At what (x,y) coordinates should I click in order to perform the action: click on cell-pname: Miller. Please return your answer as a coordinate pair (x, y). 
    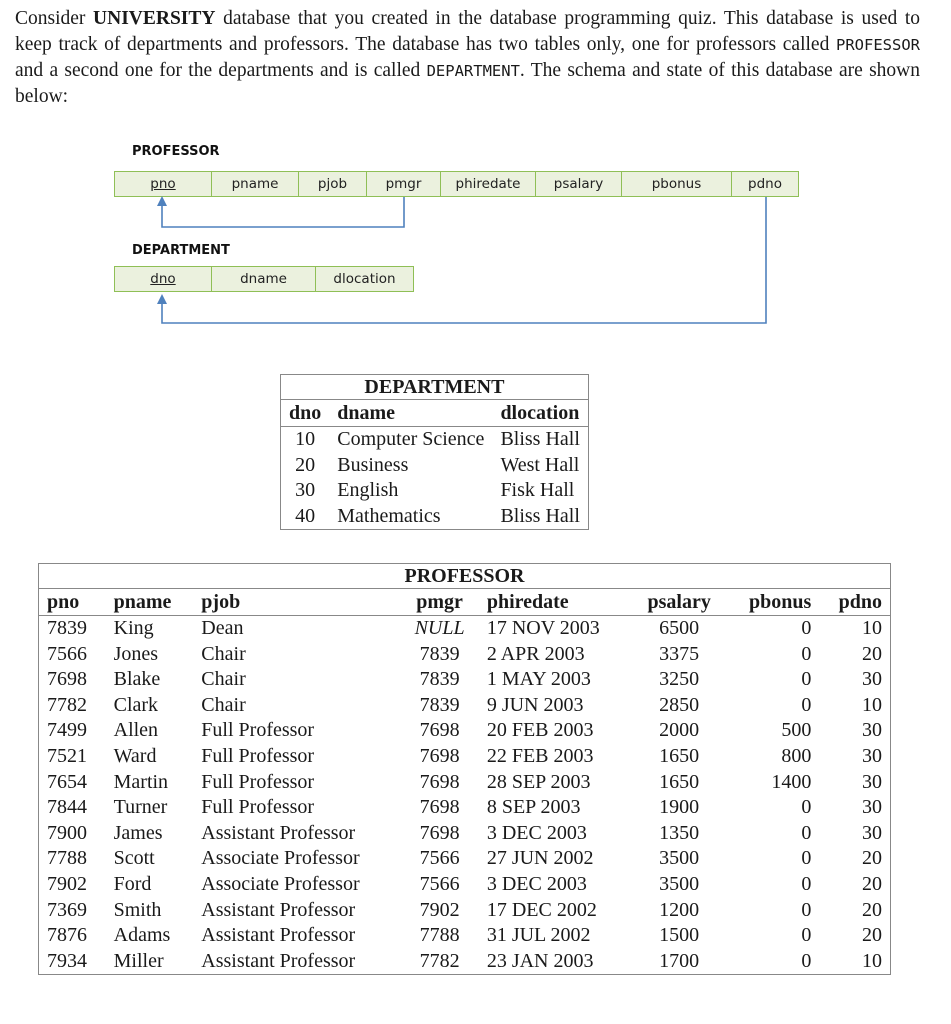
    Looking at the image, I should click on (138, 960).